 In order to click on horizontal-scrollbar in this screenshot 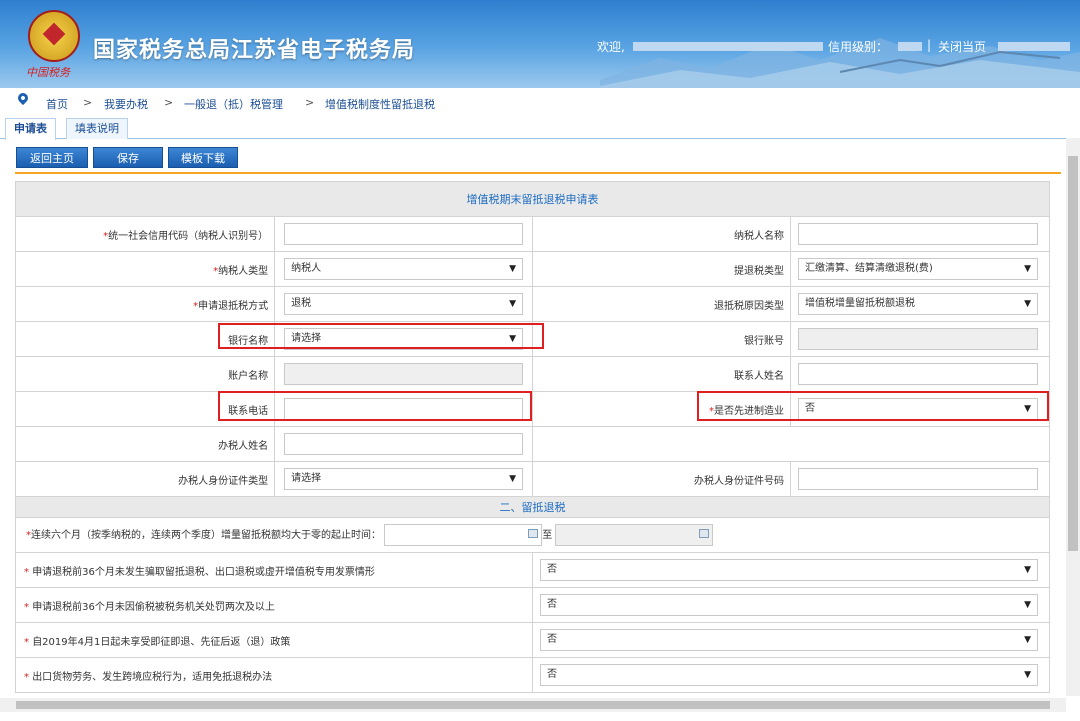, I will do `click(533, 705)`.